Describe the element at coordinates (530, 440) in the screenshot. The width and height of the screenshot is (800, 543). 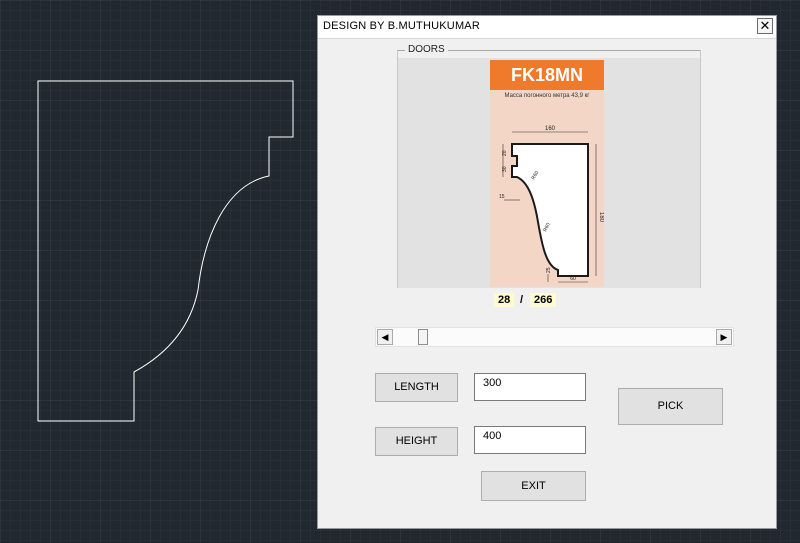
I see `height-input: 400` at that location.